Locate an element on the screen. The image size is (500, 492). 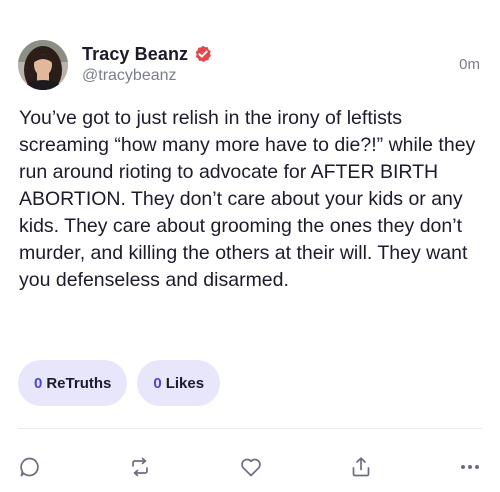
retruths-label: ReTruths is located at coordinates (79, 383).